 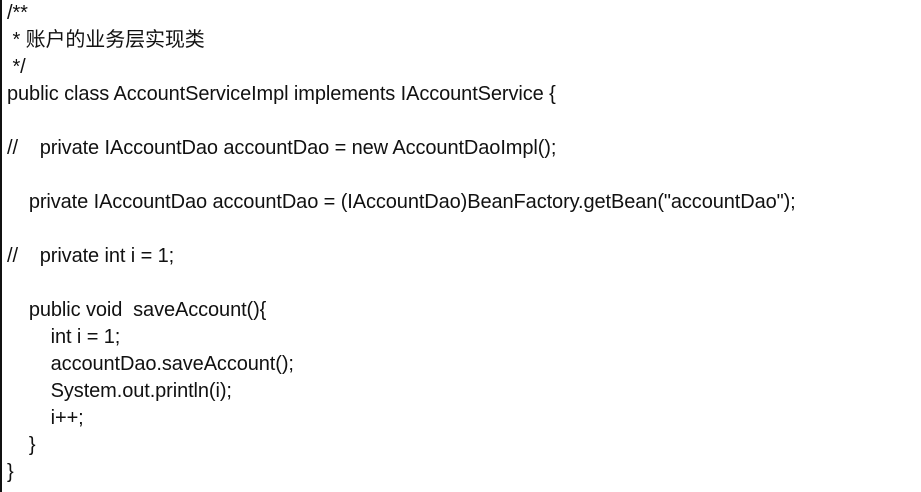 What do you see at coordinates (137, 310) in the screenshot?
I see `code-line: public void saveAccount(){` at bounding box center [137, 310].